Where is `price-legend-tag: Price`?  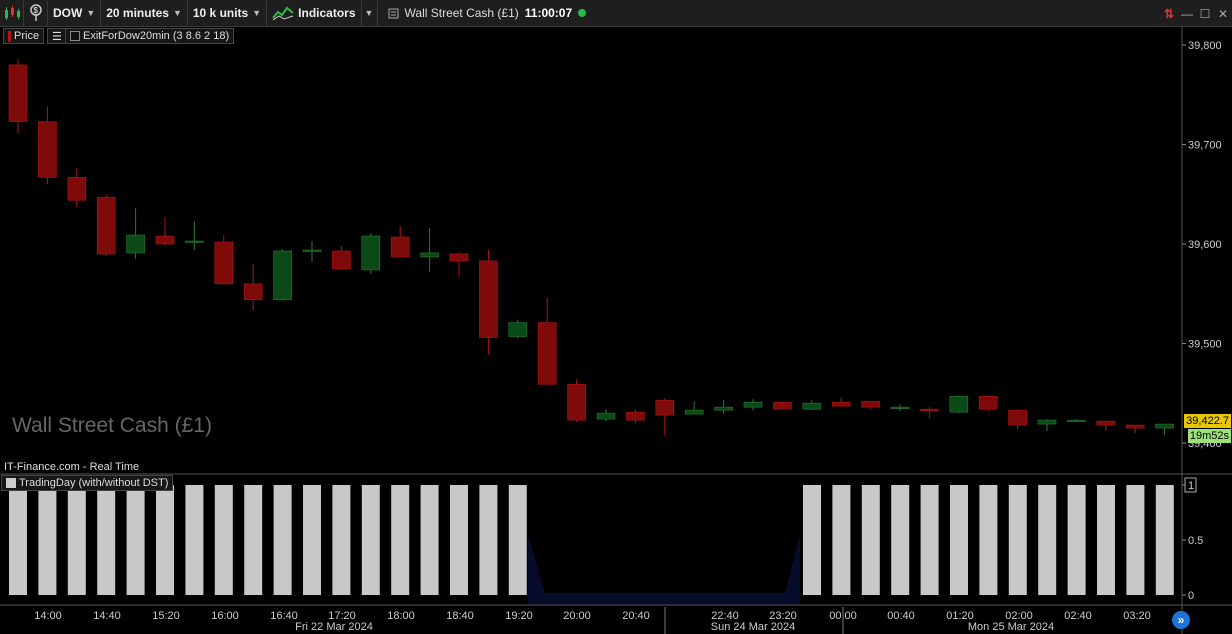
price-legend-tag: Price is located at coordinates (24, 36).